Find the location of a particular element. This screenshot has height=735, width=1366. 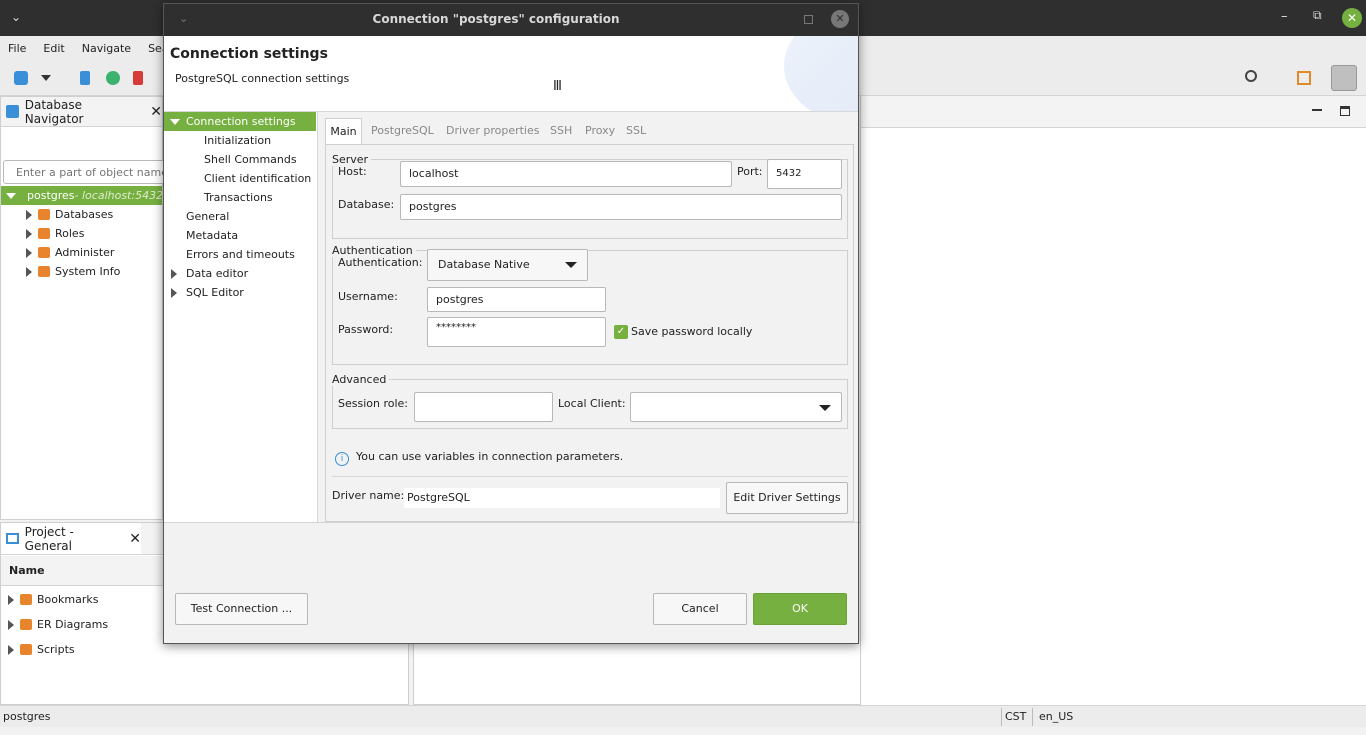

header-swoosh is located at coordinates (821, 73).